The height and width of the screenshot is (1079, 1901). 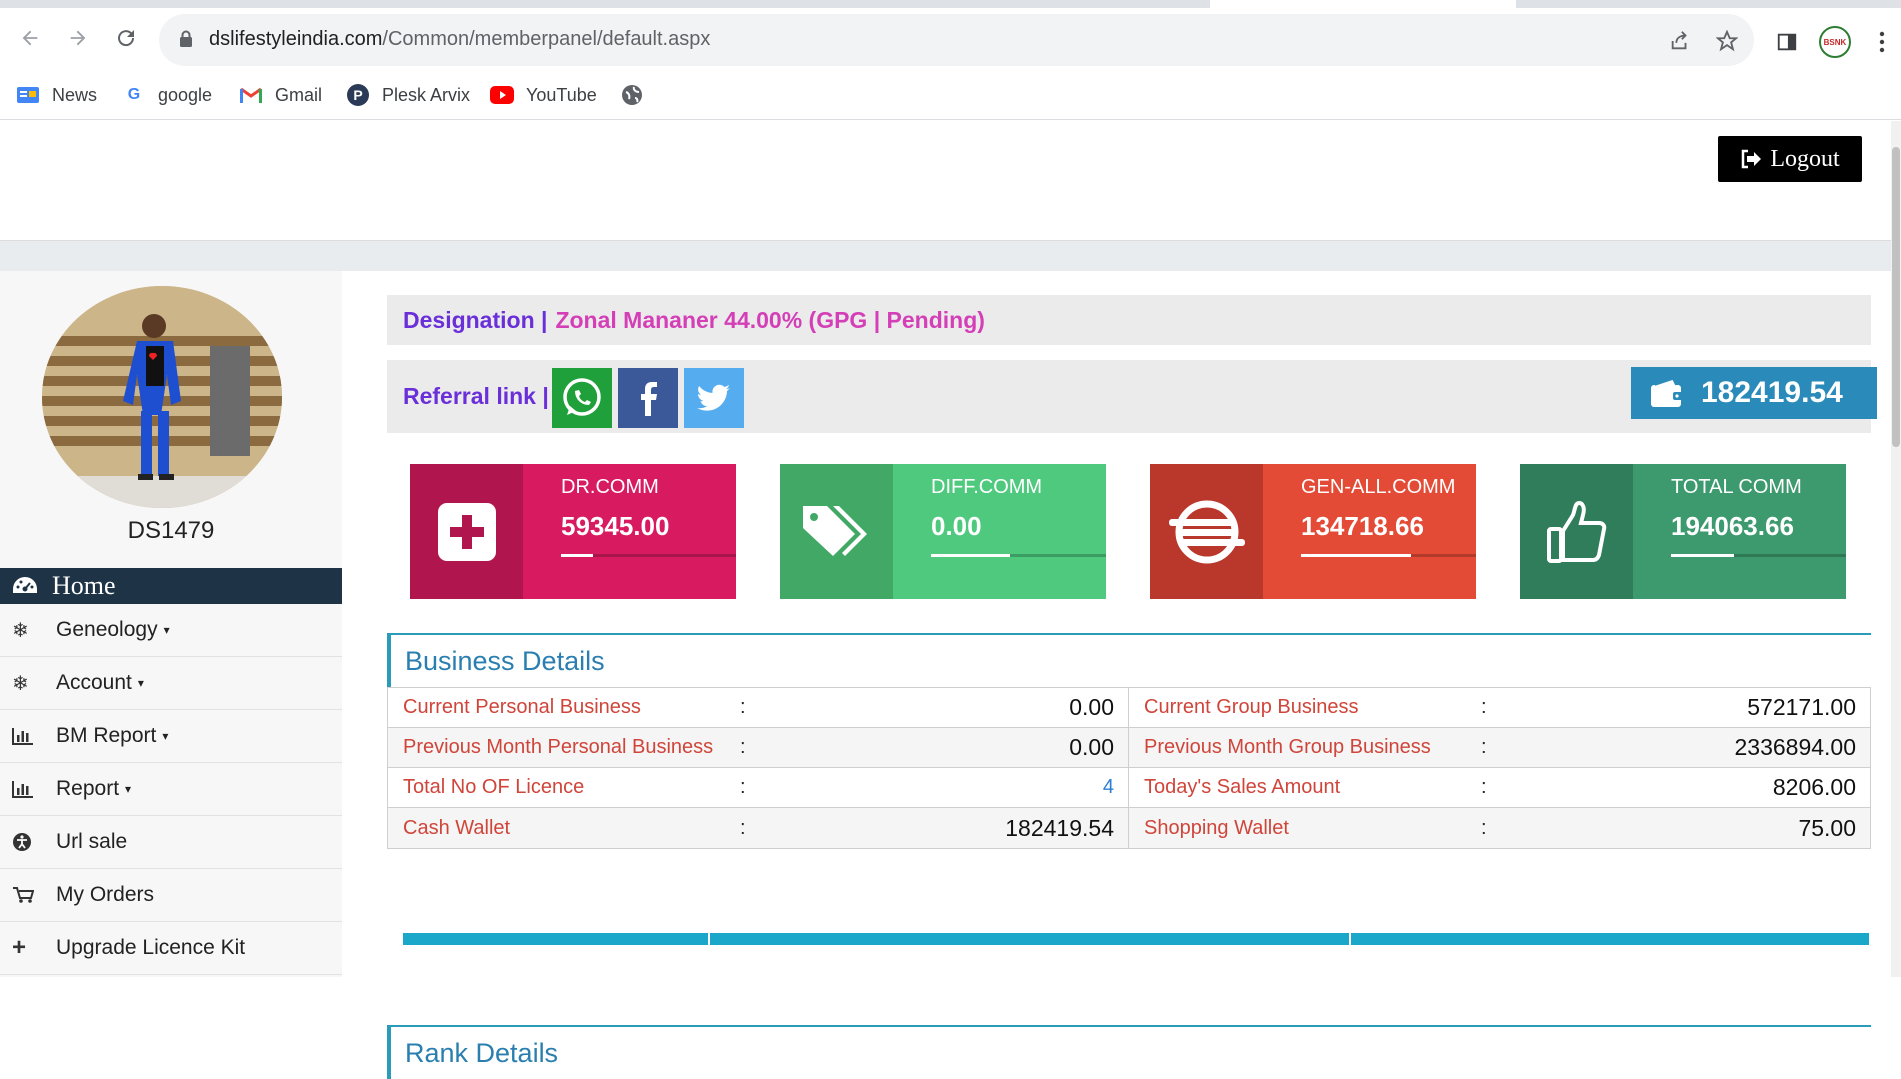 What do you see at coordinates (1896, 549) in the screenshot?
I see `page-scrollbar` at bounding box center [1896, 549].